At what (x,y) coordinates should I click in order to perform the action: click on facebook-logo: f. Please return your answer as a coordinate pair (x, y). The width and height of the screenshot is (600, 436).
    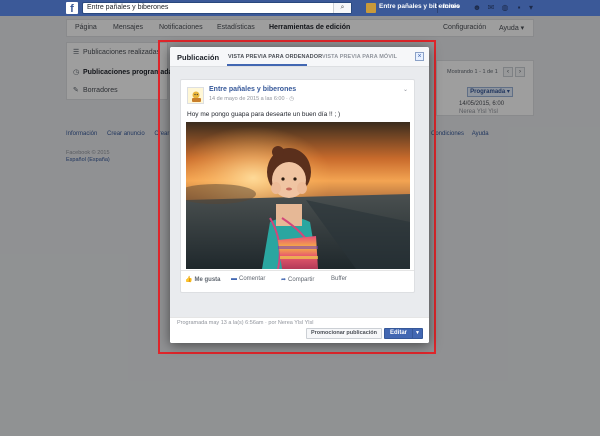
    Looking at the image, I should click on (72, 8).